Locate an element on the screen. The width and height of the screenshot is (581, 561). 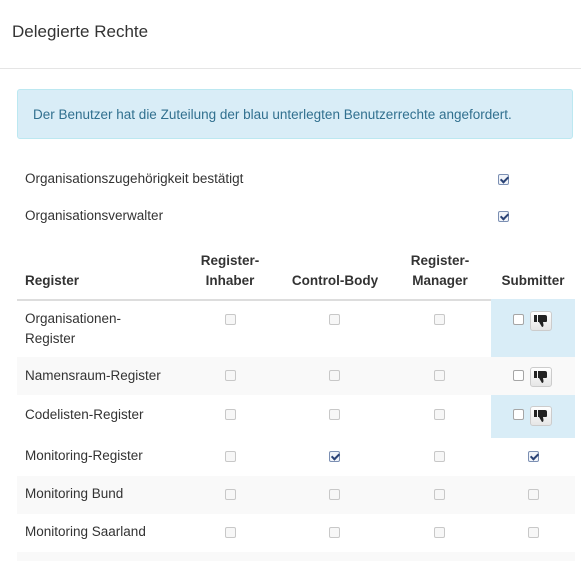
column-header-inhaber-line1: Register- is located at coordinates (230, 260).